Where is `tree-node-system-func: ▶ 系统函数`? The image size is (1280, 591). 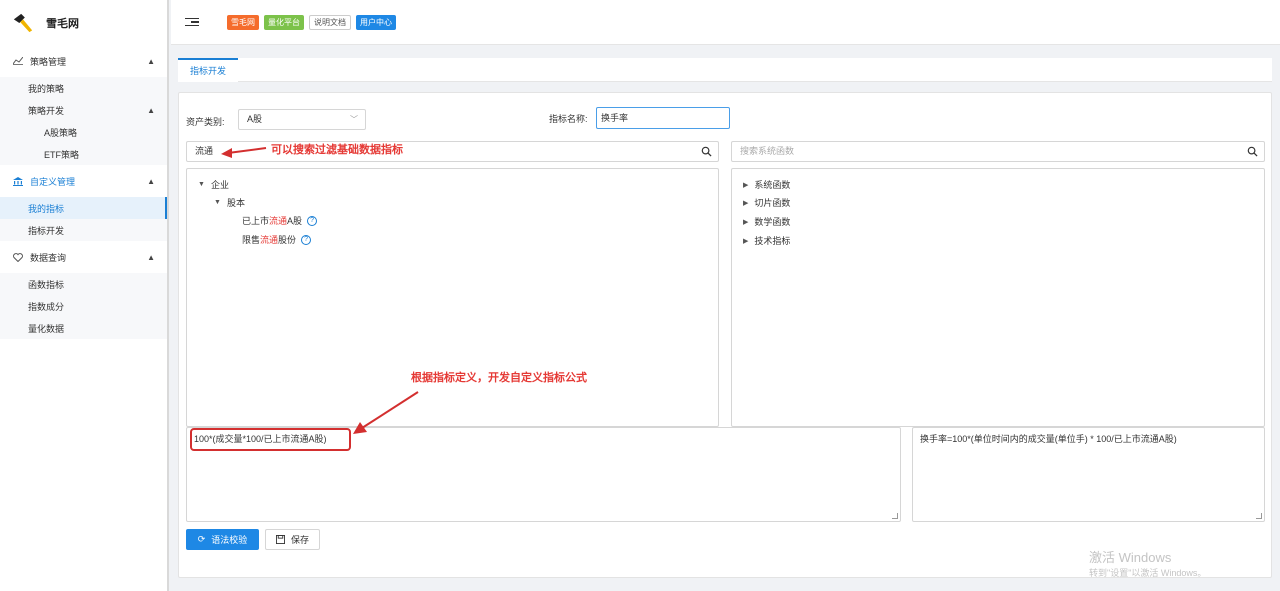 tree-node-system-func: ▶ 系统函数 is located at coordinates (766, 184).